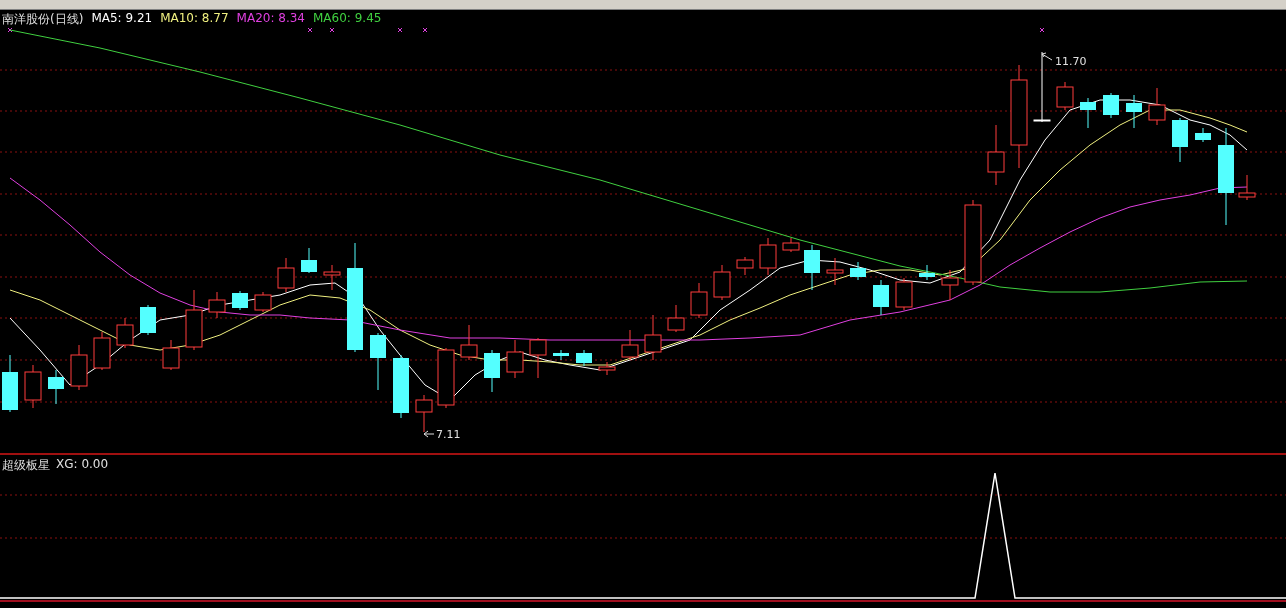  I want to click on ma-value: MA60: 9.45, so click(347, 19).